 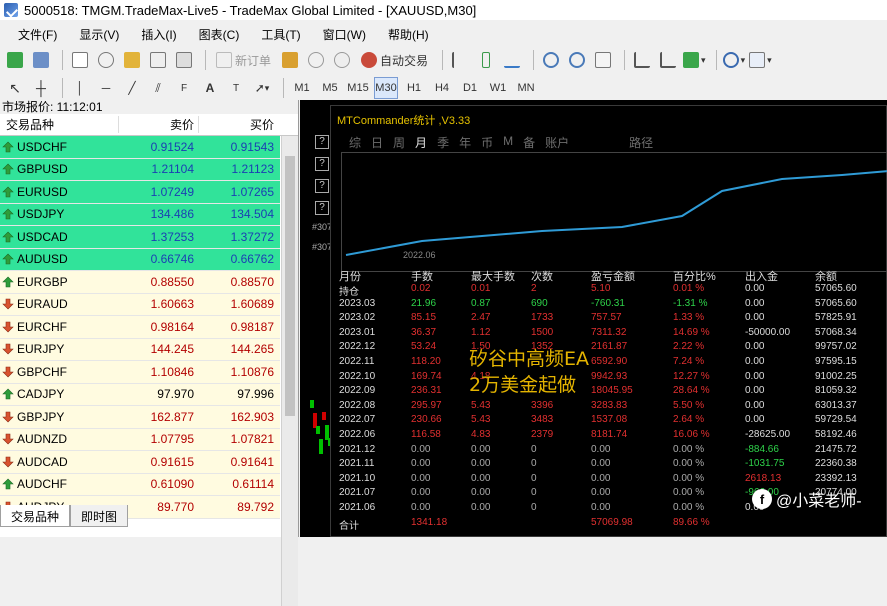 What do you see at coordinates (426, 420) in the screenshot?
I see `stats-cell-lots: 230.66` at bounding box center [426, 420].